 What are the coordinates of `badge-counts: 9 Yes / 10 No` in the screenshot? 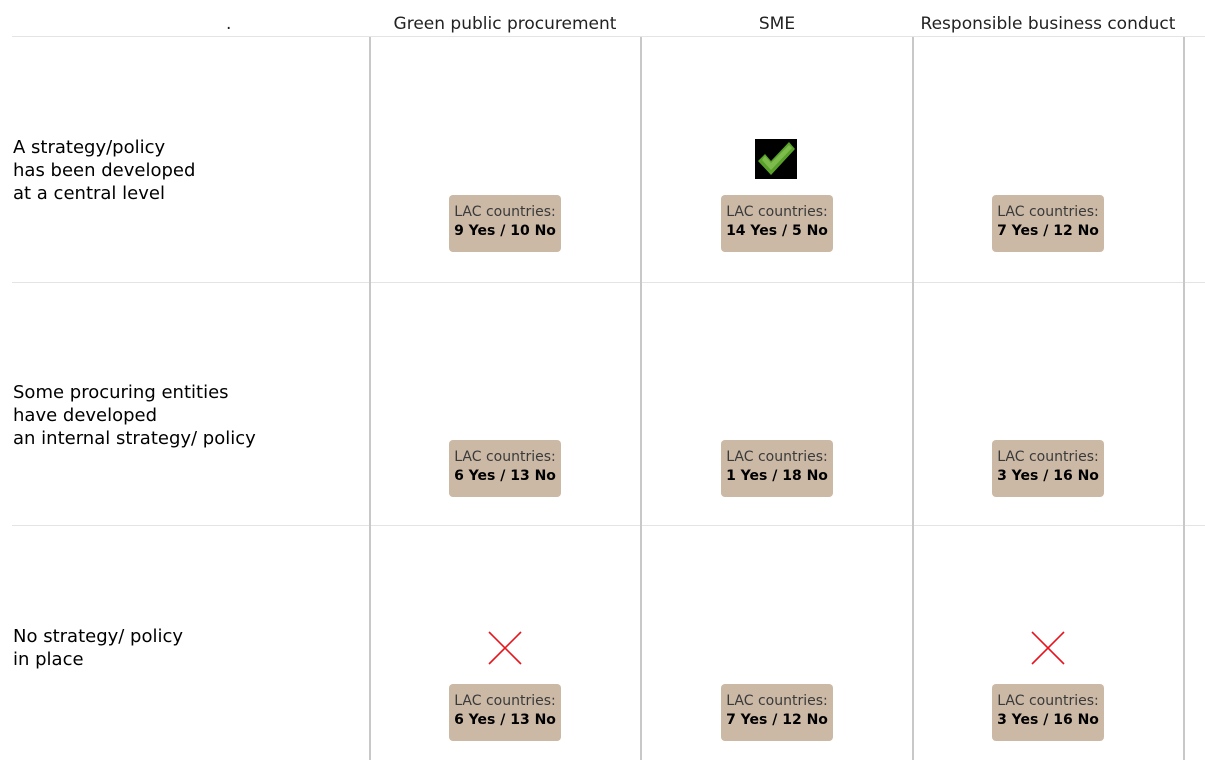 It's located at (505, 231).